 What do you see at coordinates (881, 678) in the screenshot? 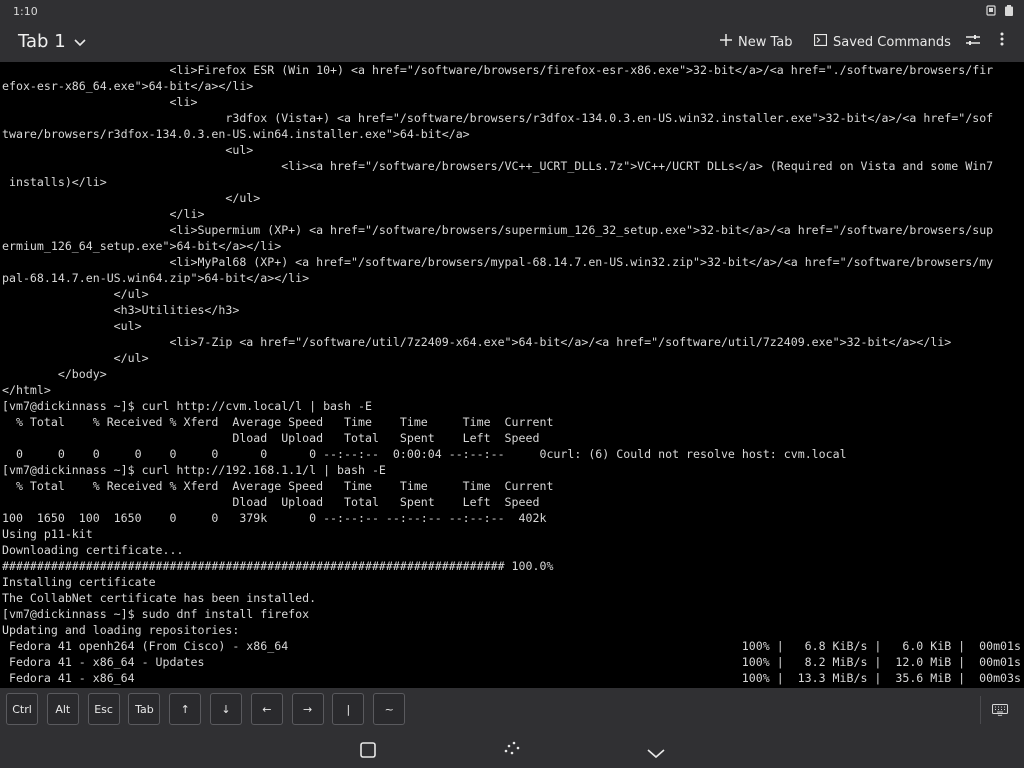
I see `repo-stats: 100% | 13.3 MiB/s | 35.6 MiB | 00m03s` at bounding box center [881, 678].